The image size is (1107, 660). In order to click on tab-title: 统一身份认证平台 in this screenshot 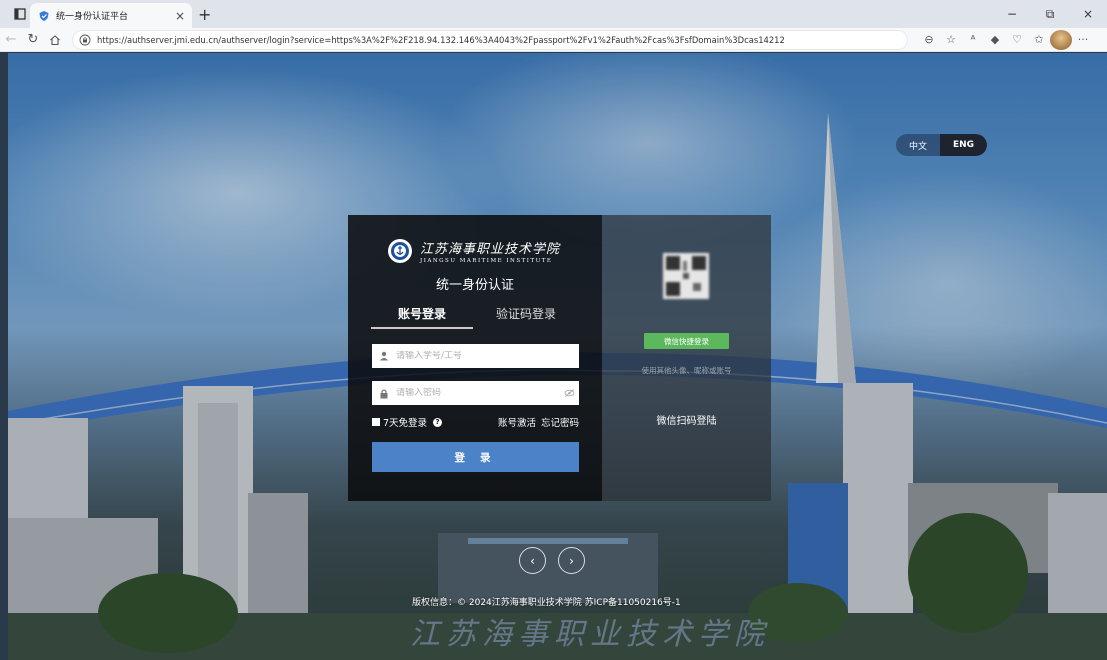, I will do `click(92, 17)`.